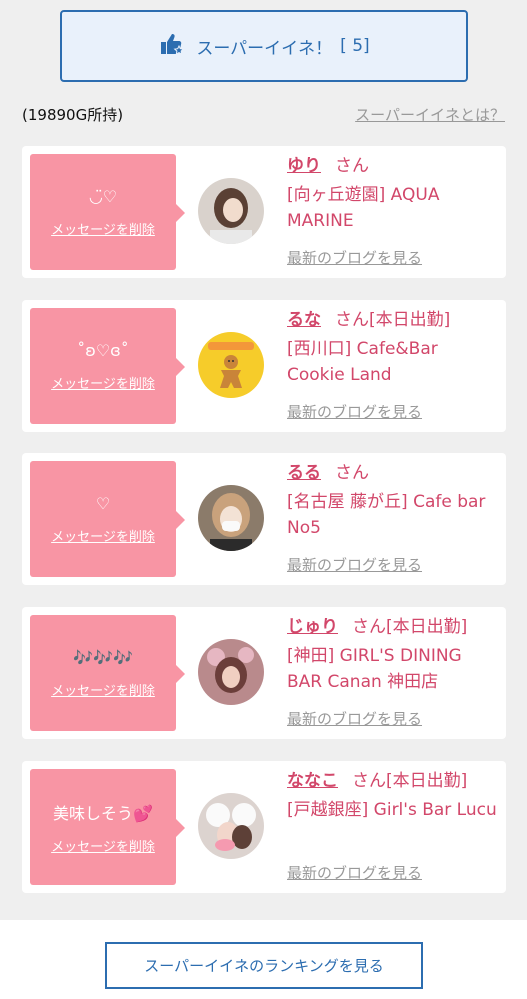 The height and width of the screenshot is (999, 527). What do you see at coordinates (107, 827) in the screenshot?
I see `message-bubble: 美味しそう💕 メッセージを削除` at bounding box center [107, 827].